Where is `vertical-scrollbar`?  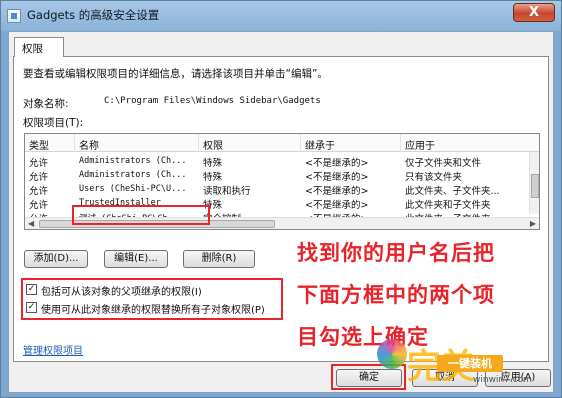 vertical-scrollbar is located at coordinates (534, 183).